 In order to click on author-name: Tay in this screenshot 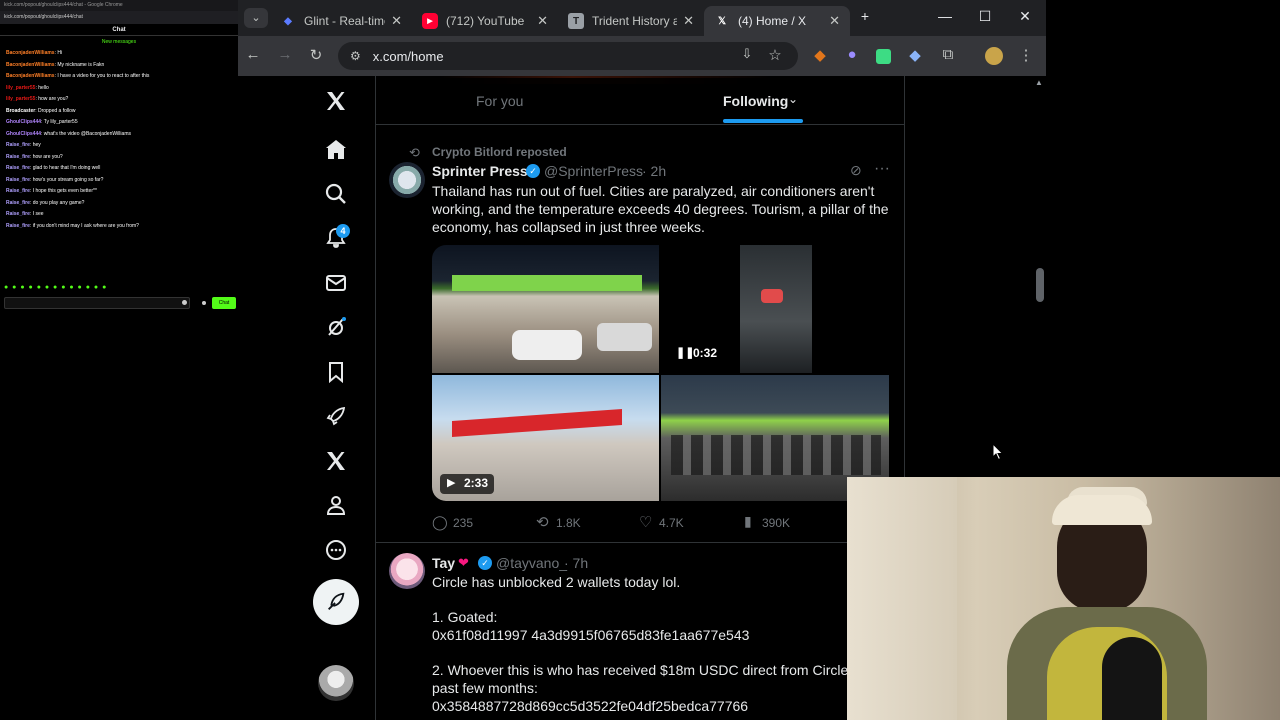, I will do `click(443, 563)`.